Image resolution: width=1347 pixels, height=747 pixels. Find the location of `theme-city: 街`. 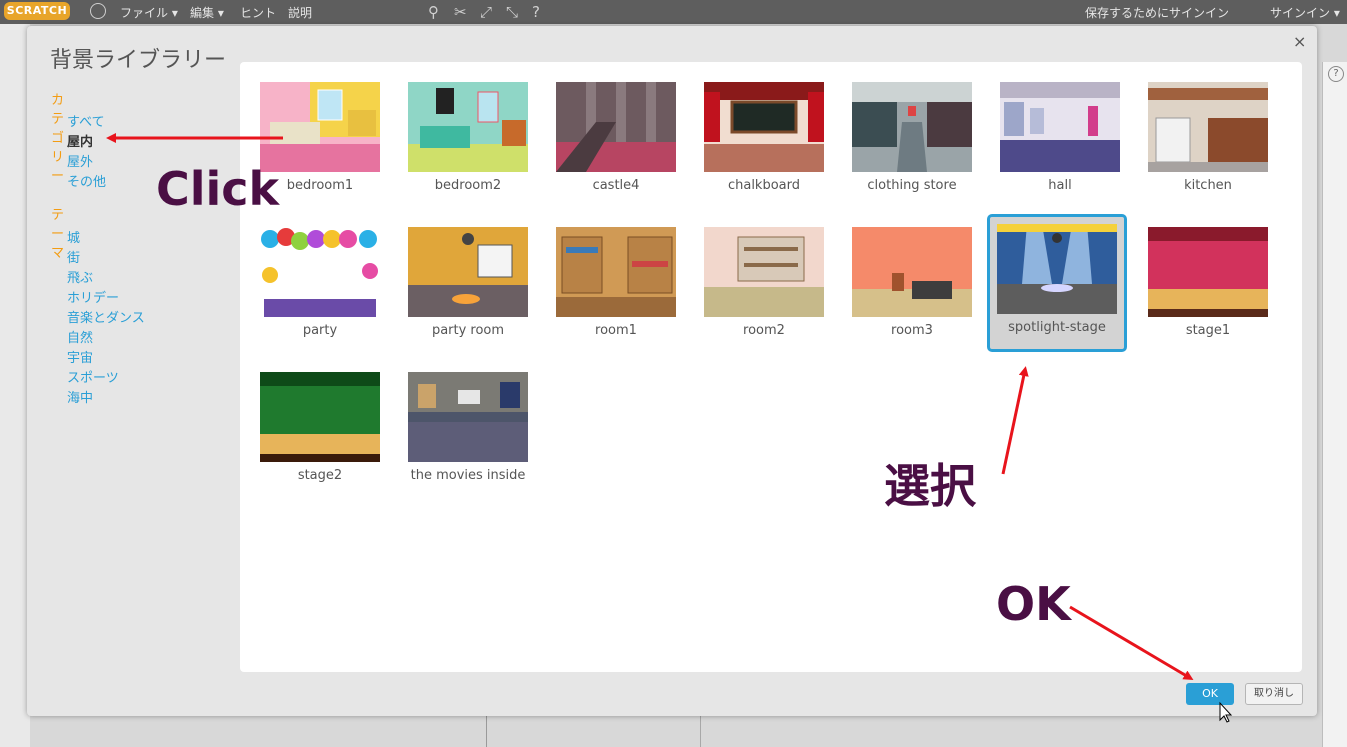

theme-city: 街 is located at coordinates (73, 256).